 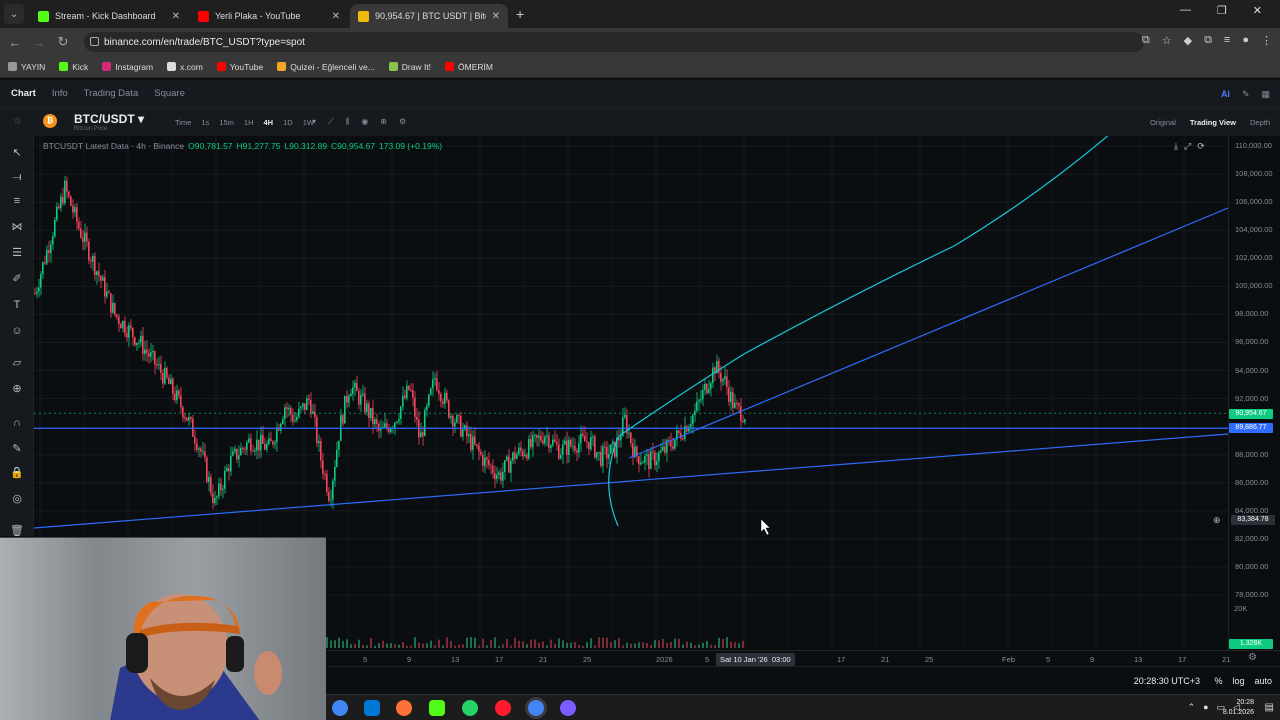 What do you see at coordinates (470, 708) in the screenshot?
I see `whatsapp-icon` at bounding box center [470, 708].